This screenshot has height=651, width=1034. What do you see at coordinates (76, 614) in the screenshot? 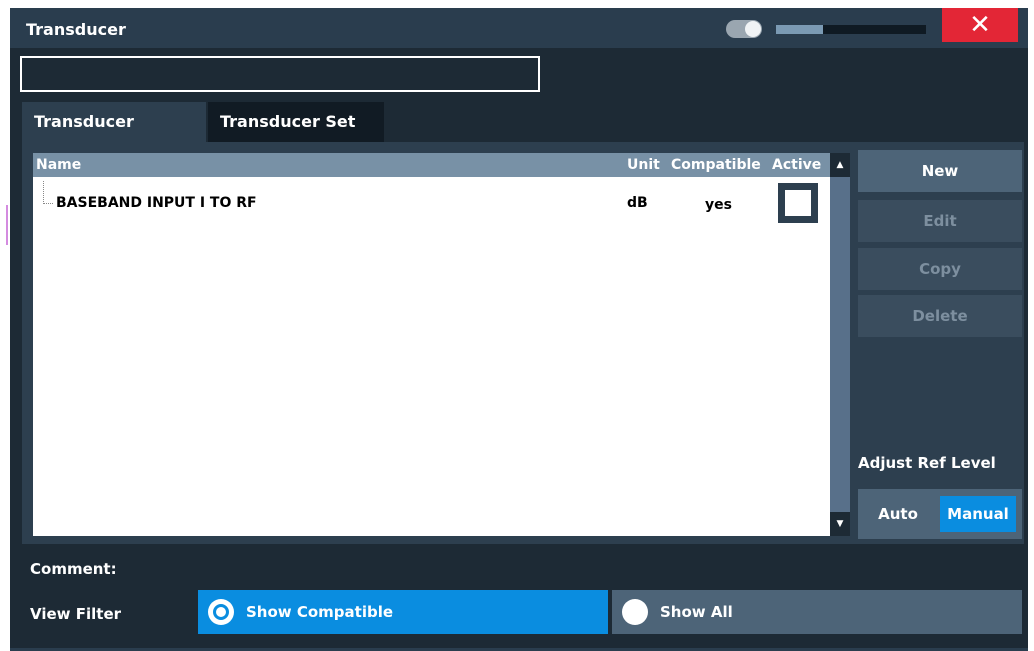
I see `view-filter-label: View Filter` at bounding box center [76, 614].